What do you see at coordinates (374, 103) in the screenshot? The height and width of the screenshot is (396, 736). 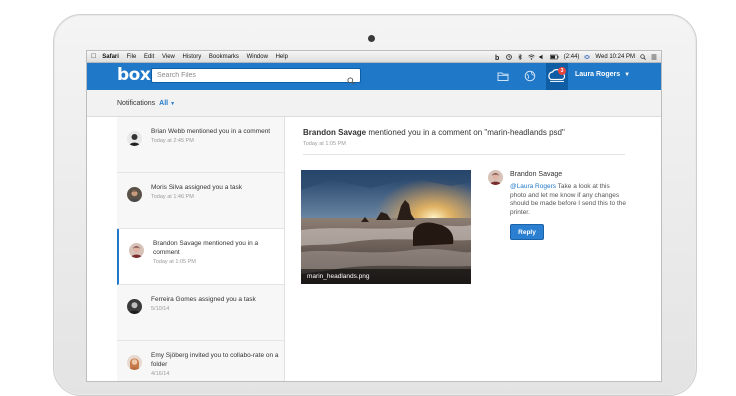 I see `notifications-header: Notifications All ▼` at bounding box center [374, 103].